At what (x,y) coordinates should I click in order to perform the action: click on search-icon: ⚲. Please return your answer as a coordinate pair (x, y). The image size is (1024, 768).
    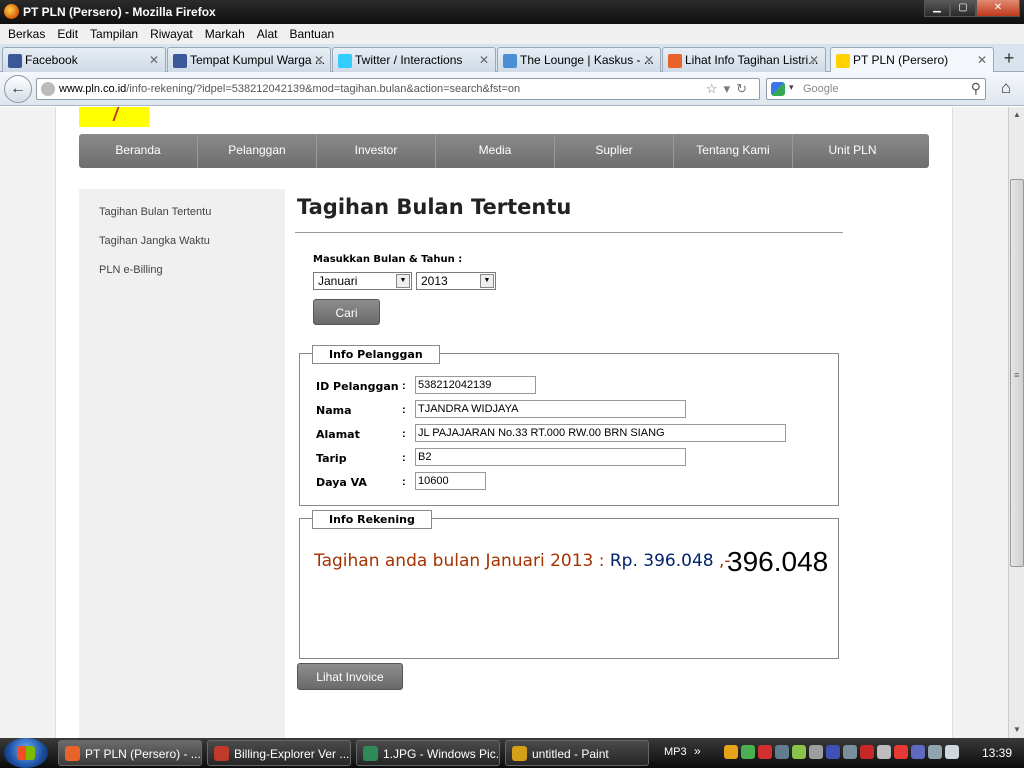
    Looking at the image, I should click on (976, 88).